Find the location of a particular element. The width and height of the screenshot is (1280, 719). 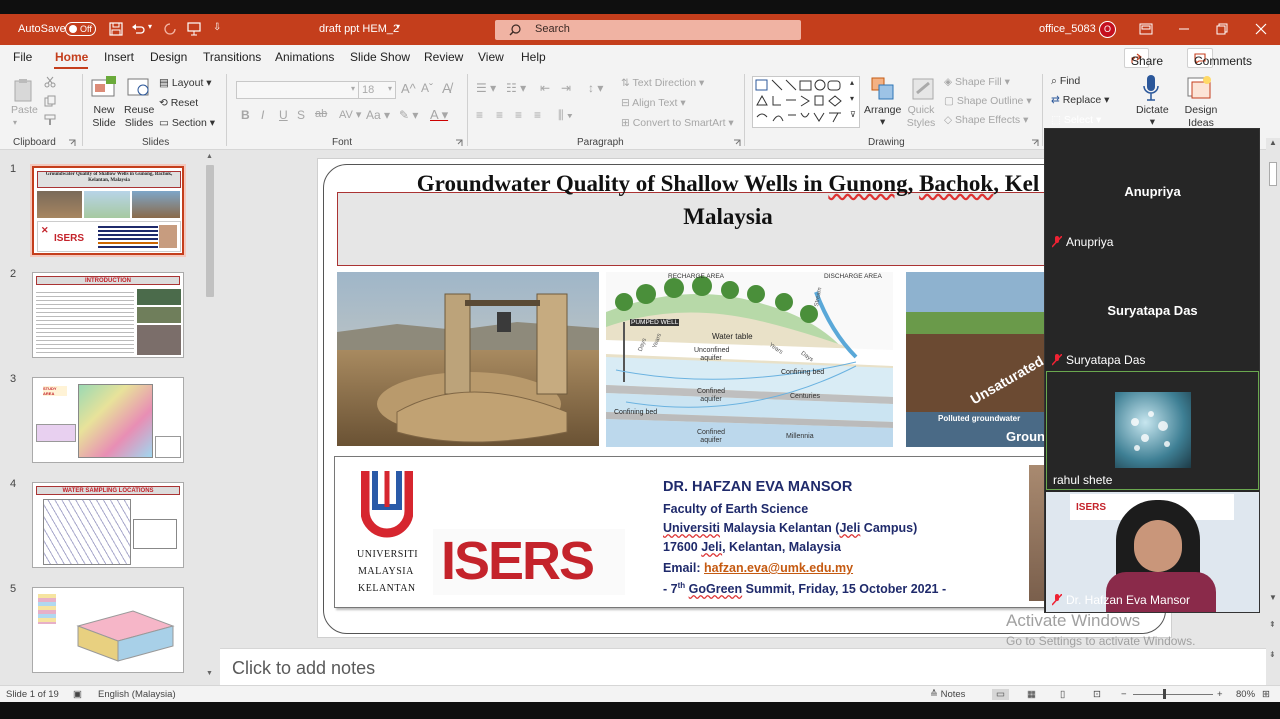

close-icon is located at coordinates (1261, 29).